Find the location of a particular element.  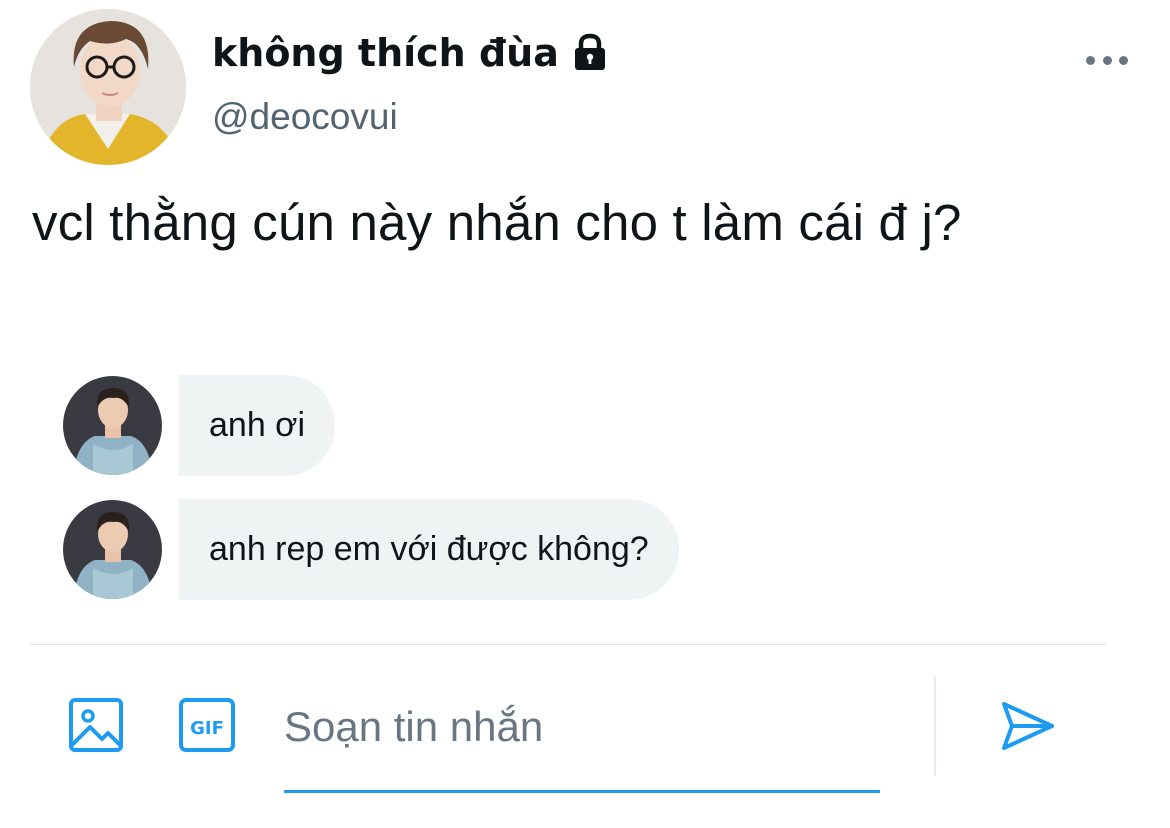

message-bubble: anh ơi is located at coordinates (257, 425).